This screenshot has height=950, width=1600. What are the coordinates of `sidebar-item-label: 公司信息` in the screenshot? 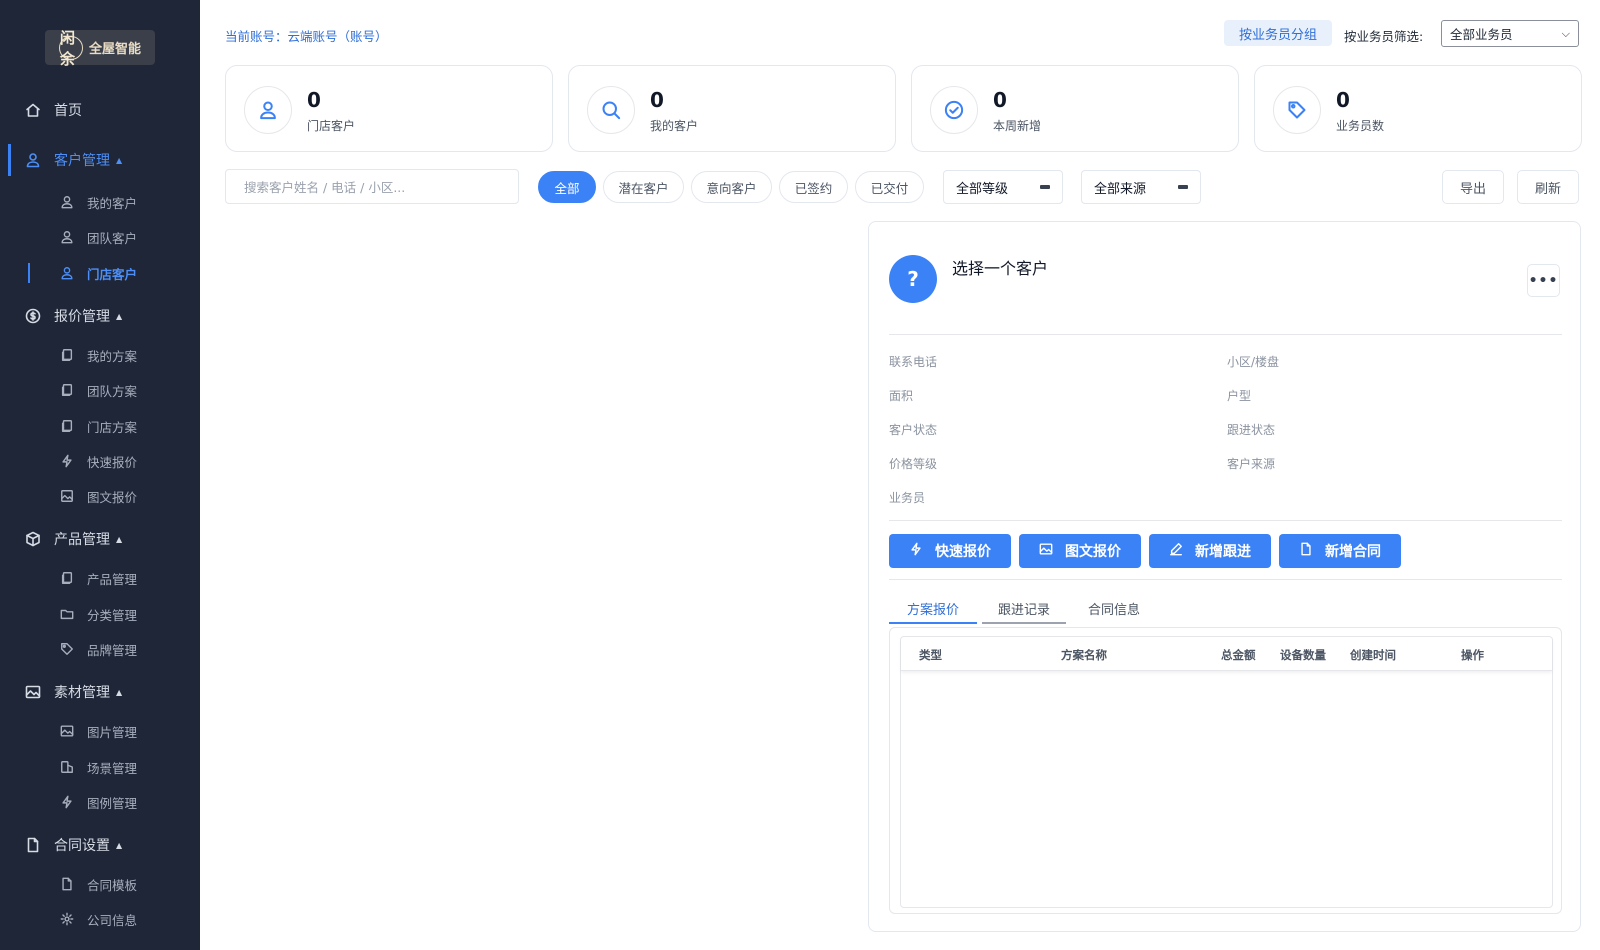 It's located at (112, 920).